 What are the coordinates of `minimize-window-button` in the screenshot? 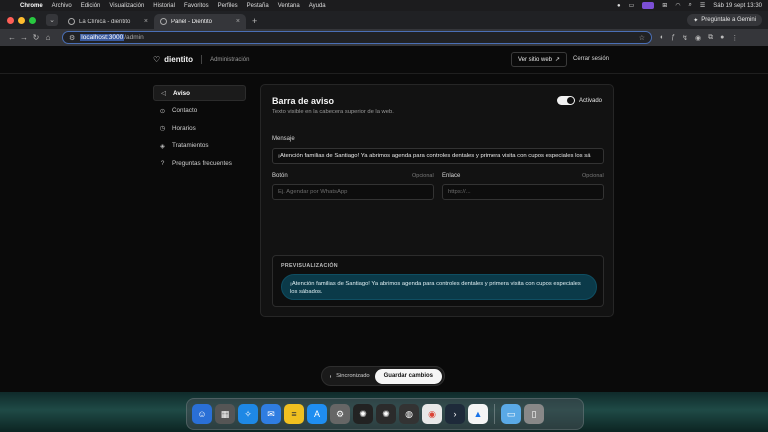 It's located at (21, 20).